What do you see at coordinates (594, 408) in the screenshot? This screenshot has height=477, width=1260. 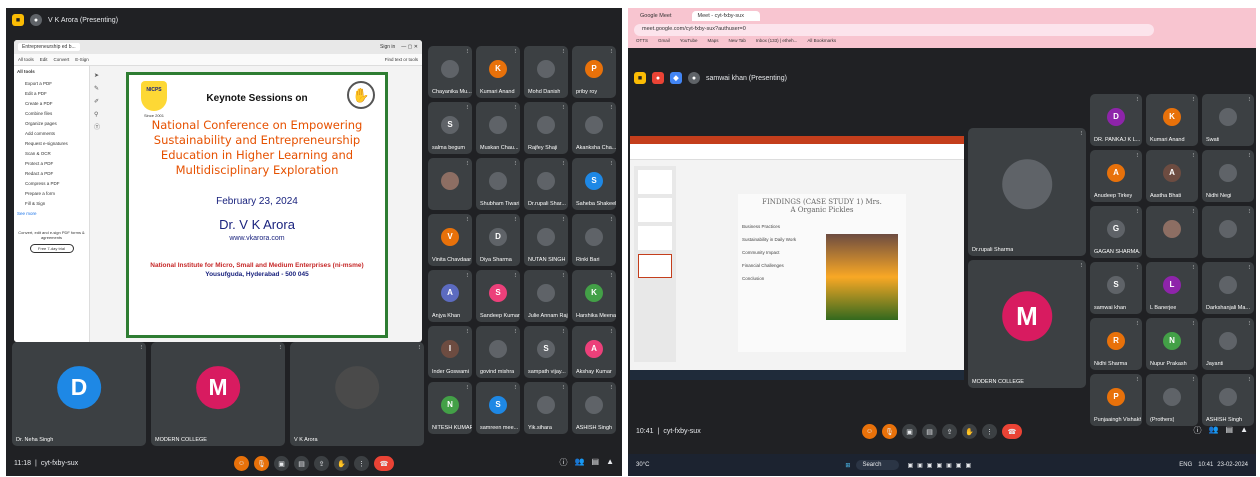 I see `participant-tile: ⫶ ASHISH Singh` at bounding box center [594, 408].